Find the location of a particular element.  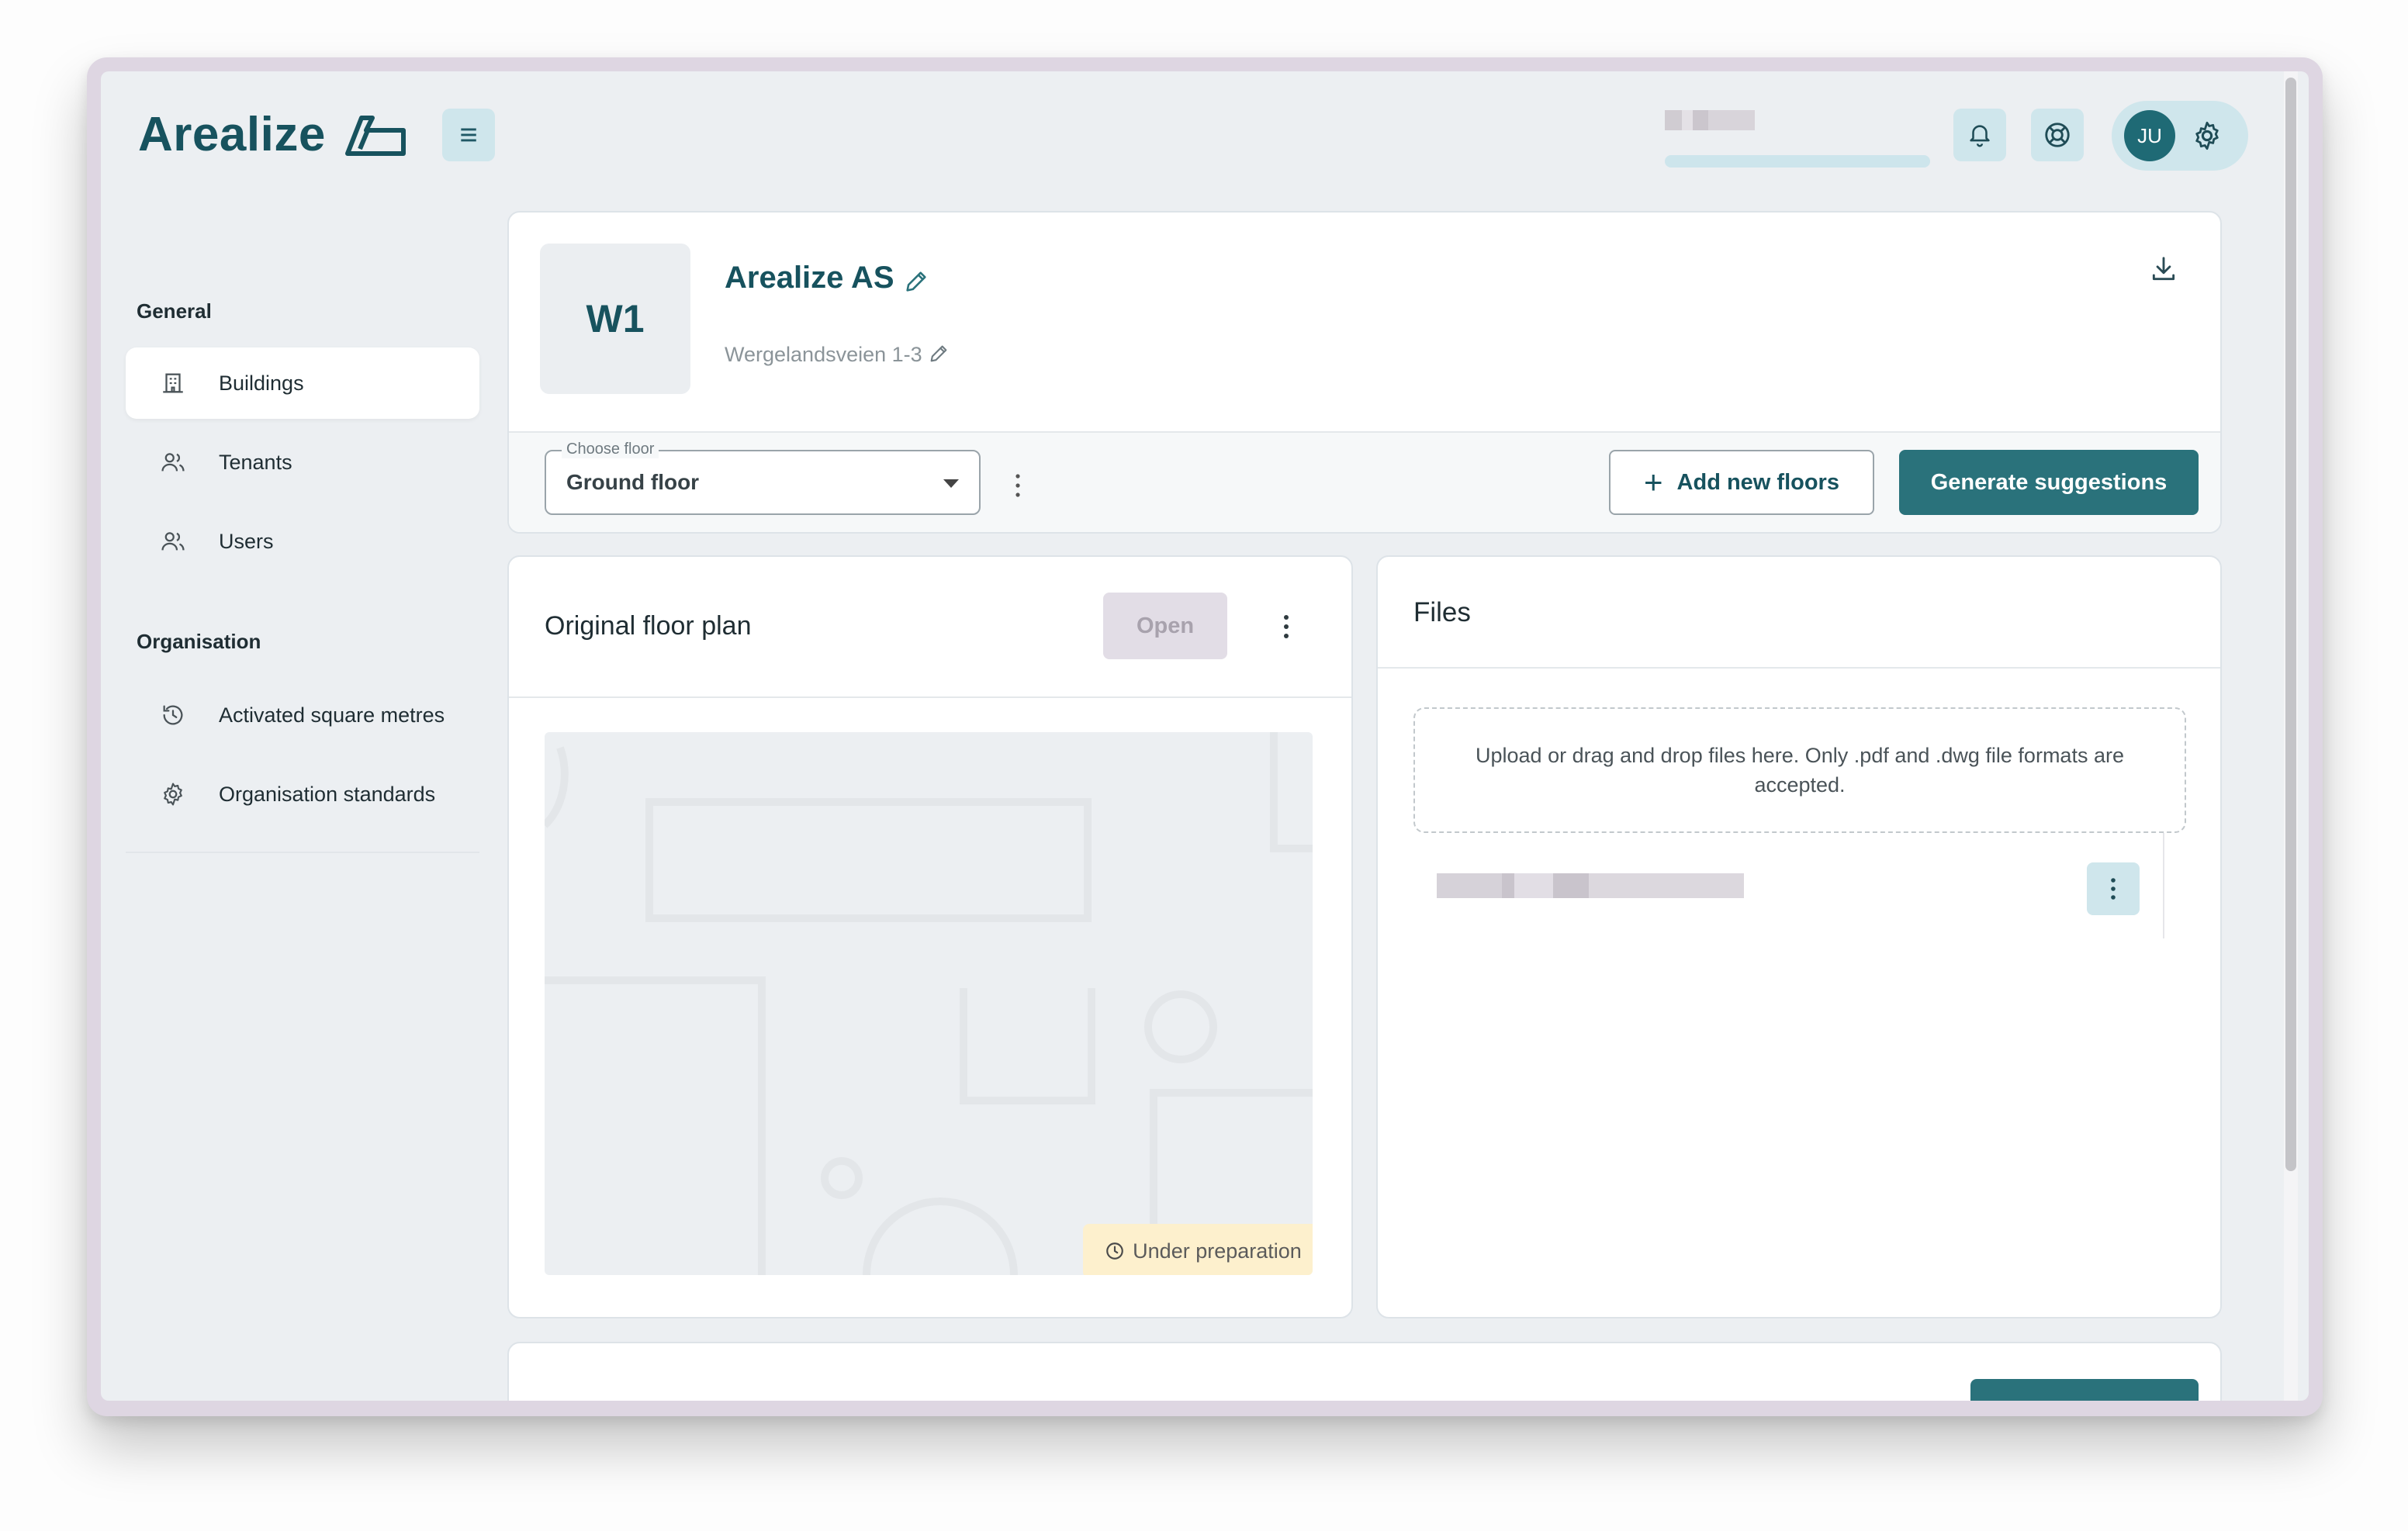

page-scrollbar-thumb is located at coordinates (2290, 624).